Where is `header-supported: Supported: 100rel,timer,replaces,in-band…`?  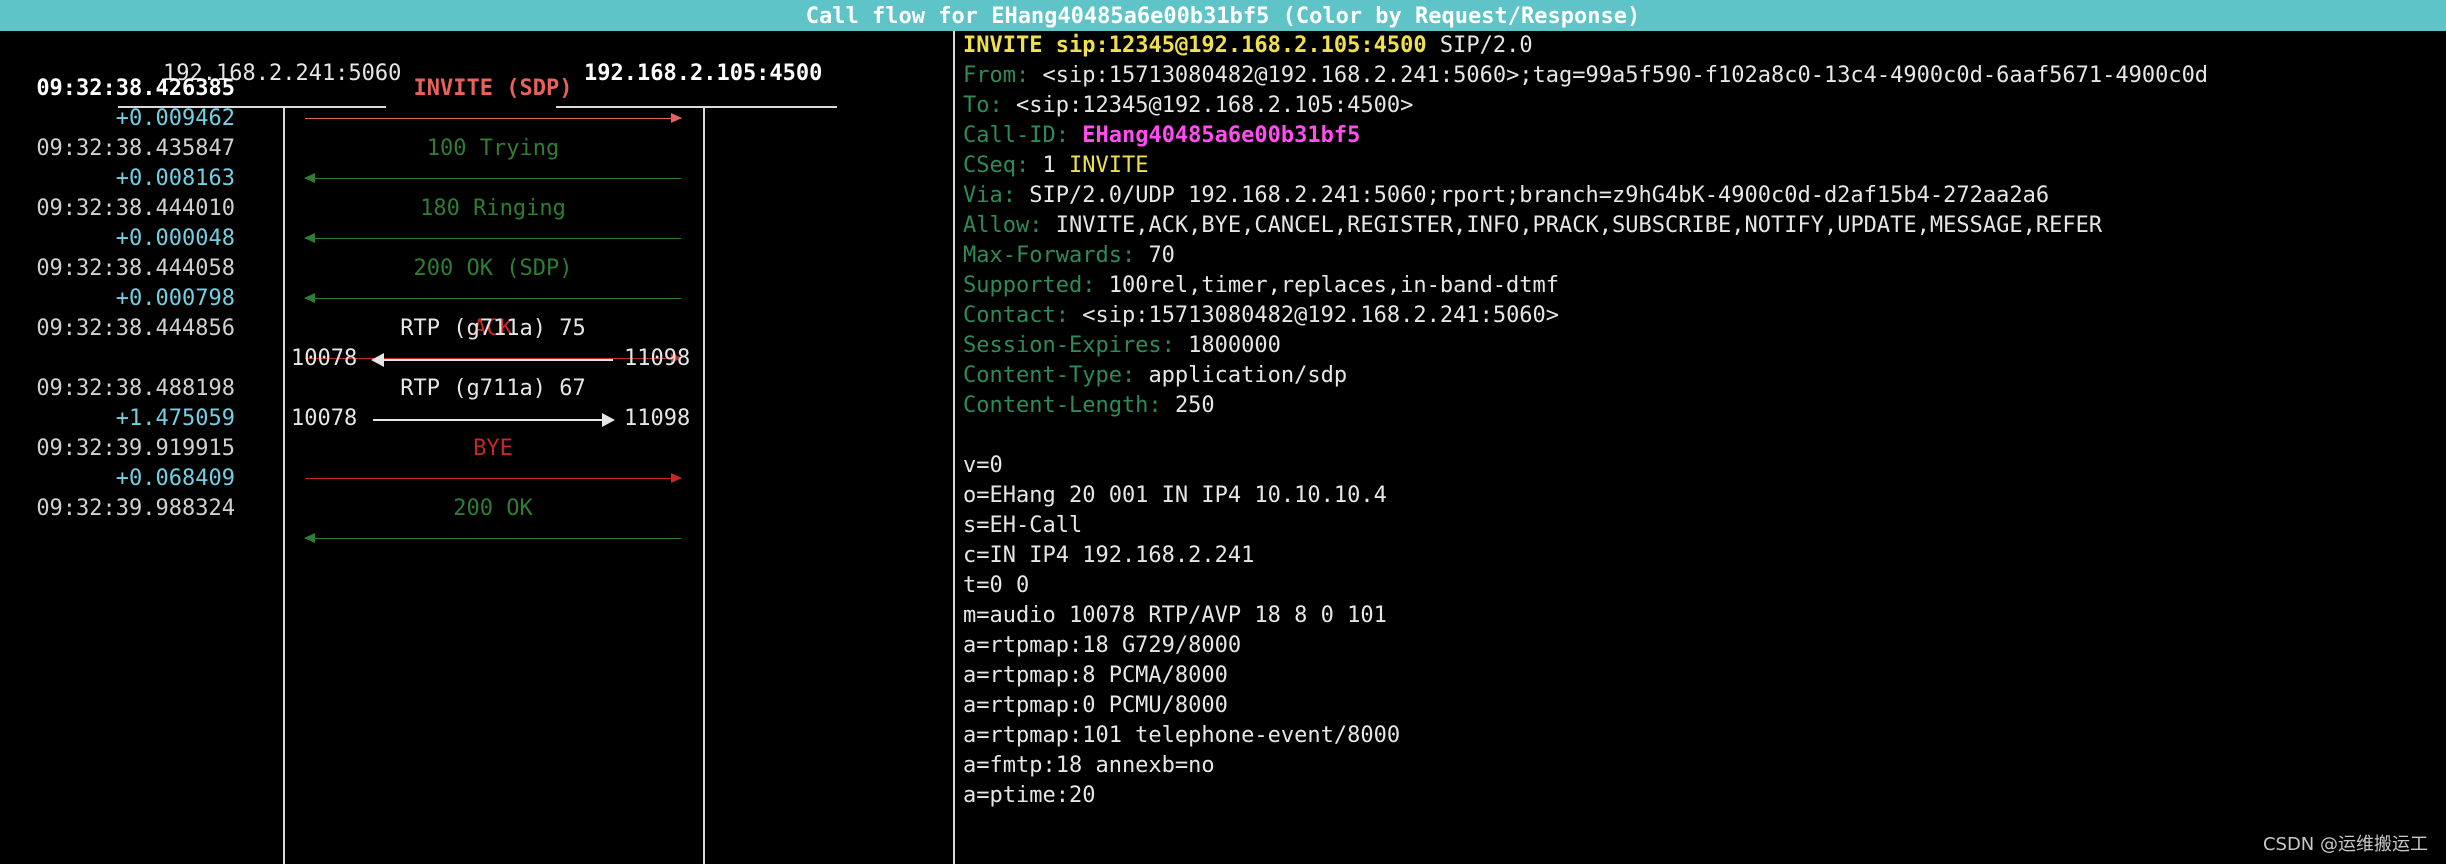 header-supported: Supported: 100rel,timer,replaces,in-band… is located at coordinates (1261, 285).